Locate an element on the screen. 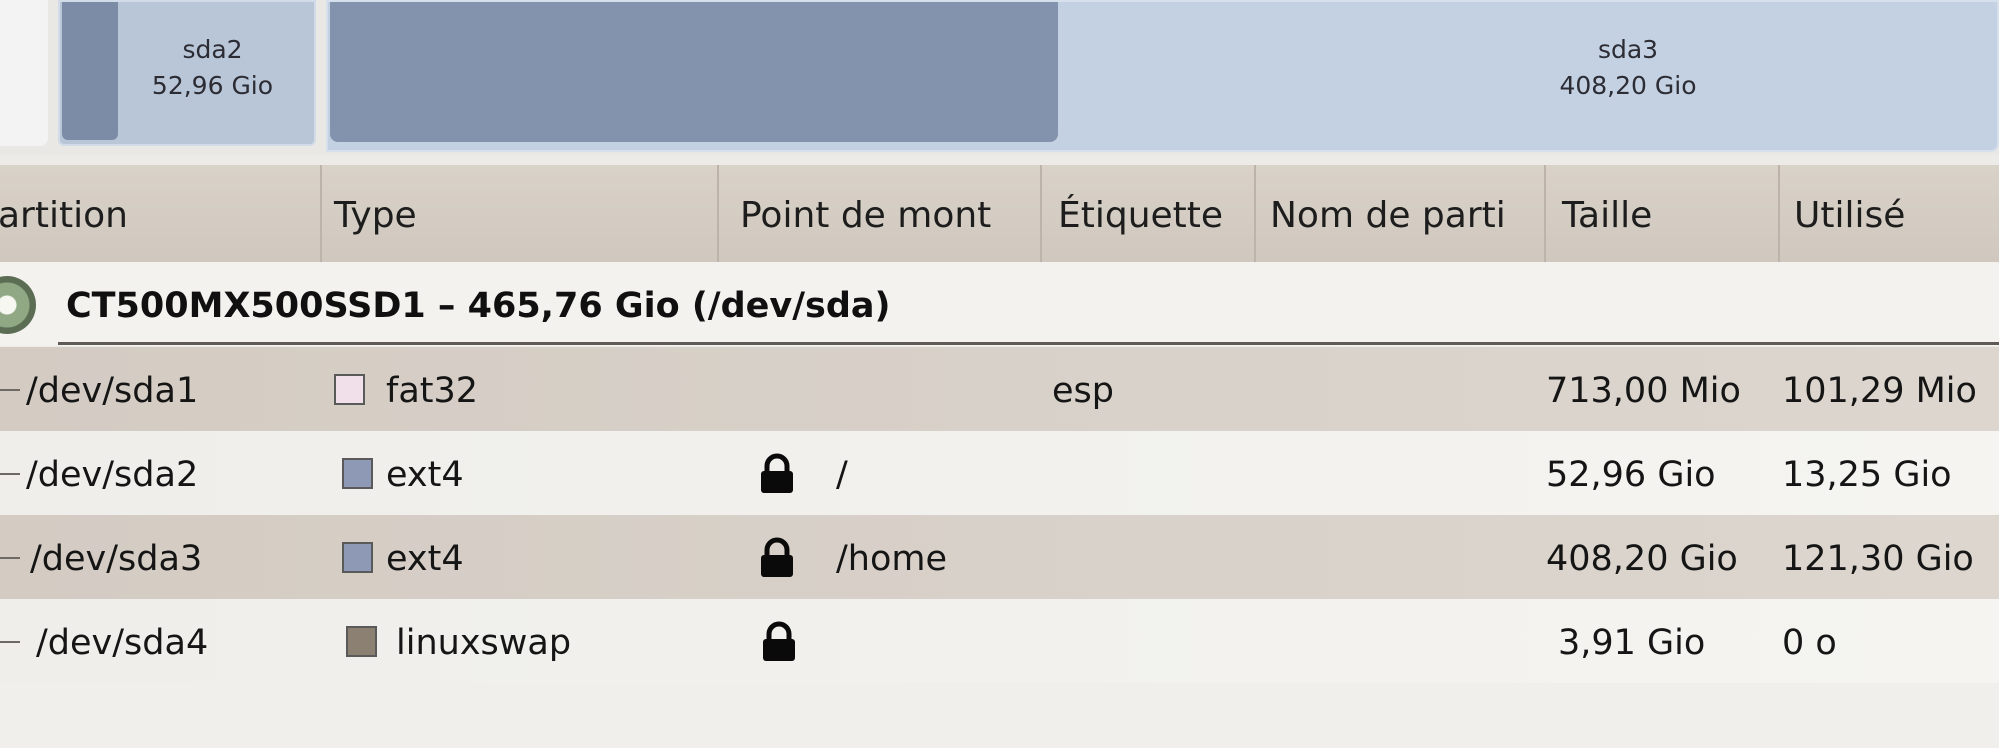  partition-block-sda2: sda2 52,96 Gio is located at coordinates (187, 73).